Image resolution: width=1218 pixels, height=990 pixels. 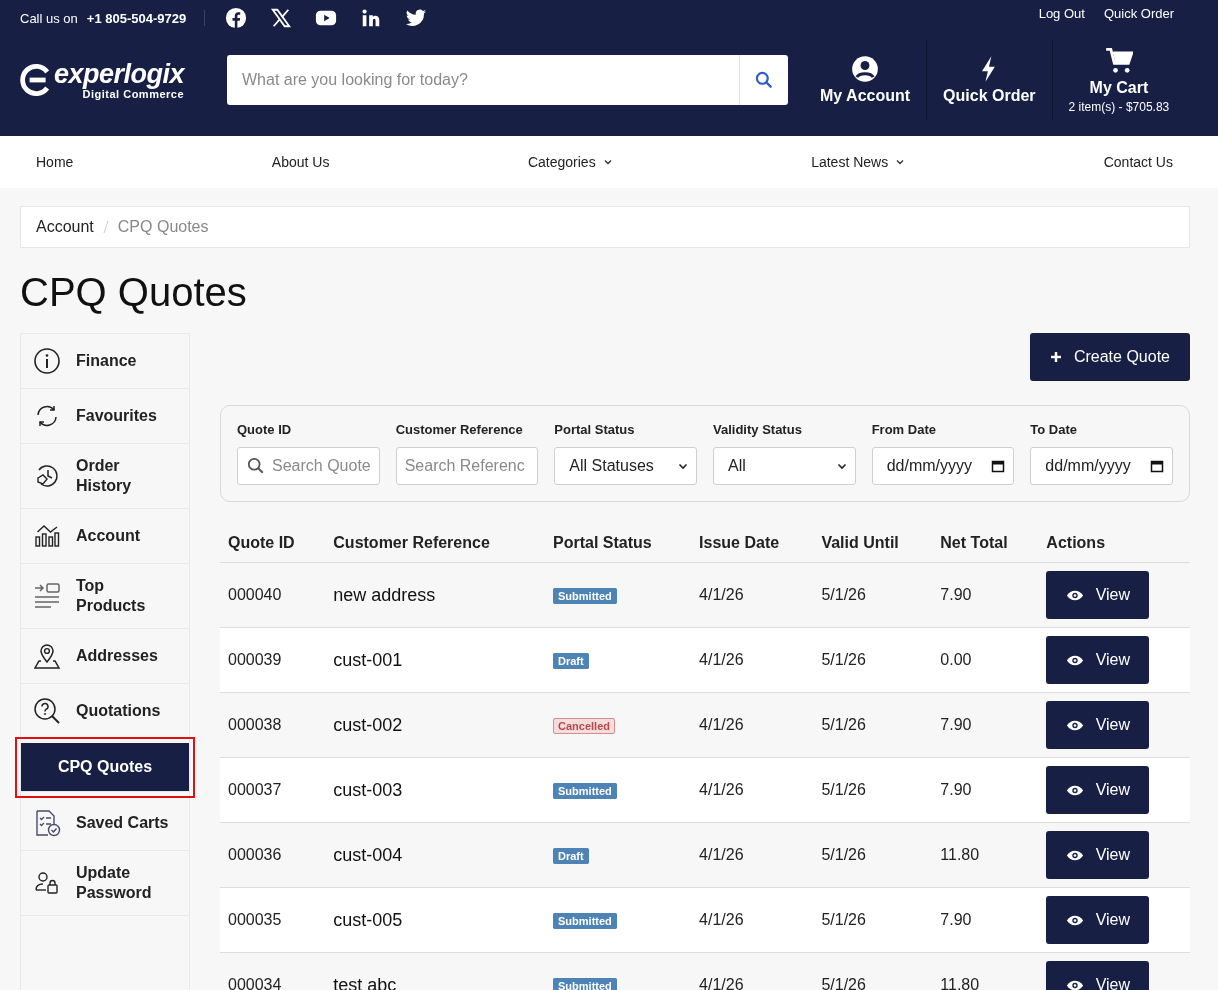 What do you see at coordinates (368, 724) in the screenshot?
I see `table-cell: cust-002` at bounding box center [368, 724].